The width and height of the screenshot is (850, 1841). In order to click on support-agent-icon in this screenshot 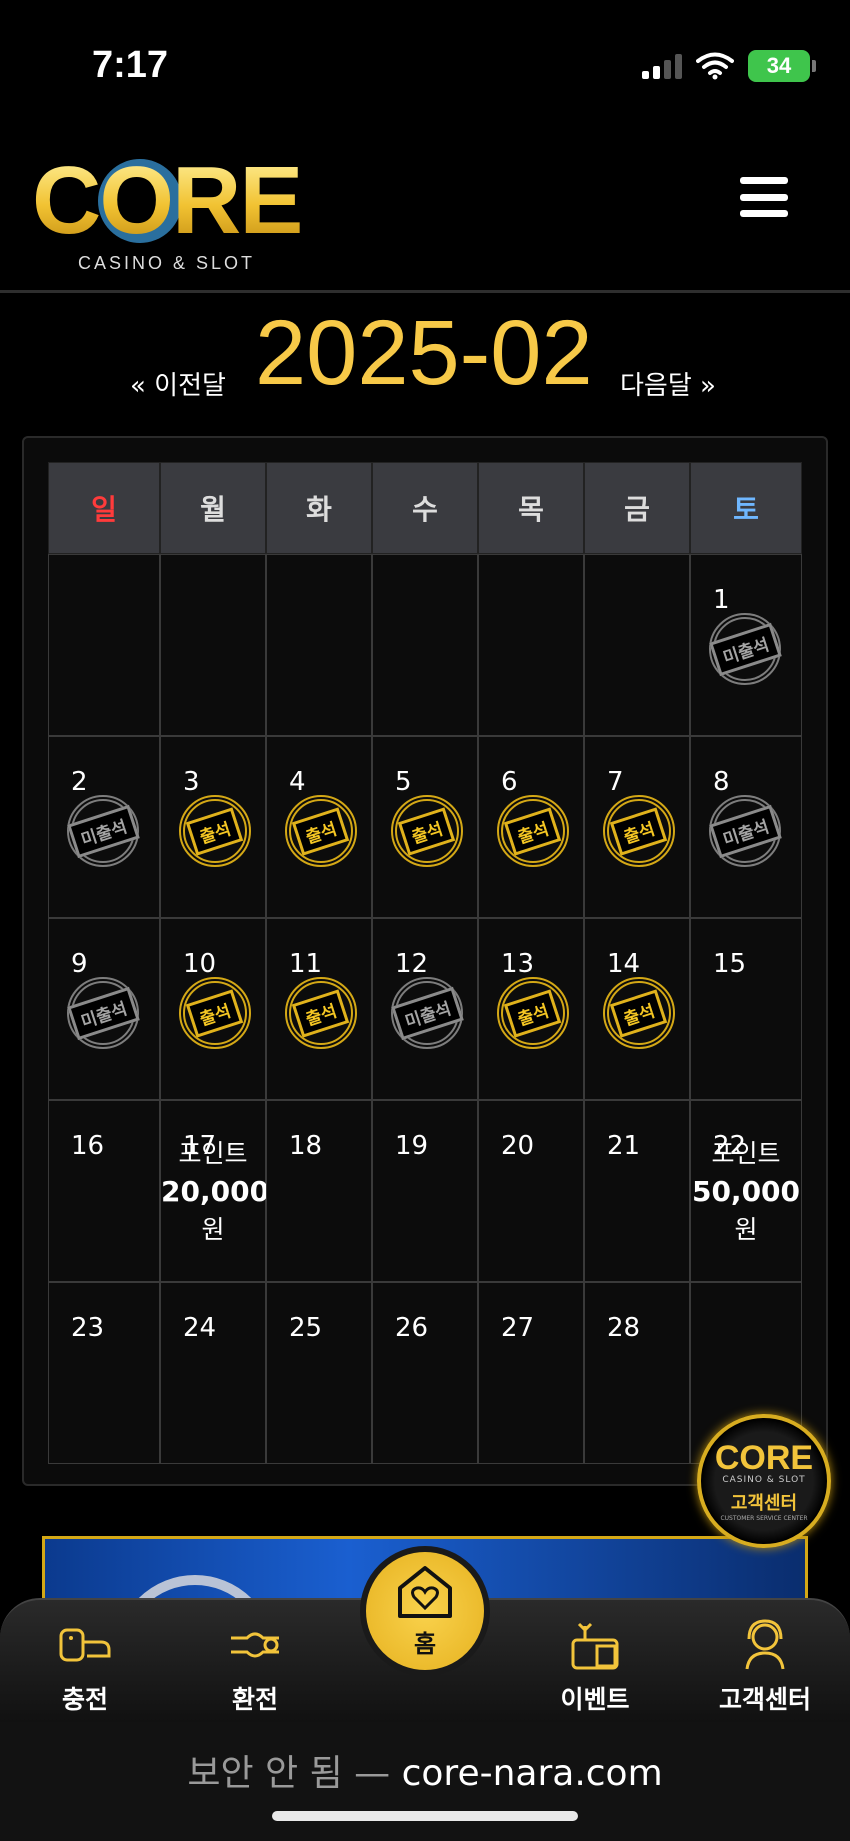, I will do `click(765, 1645)`.